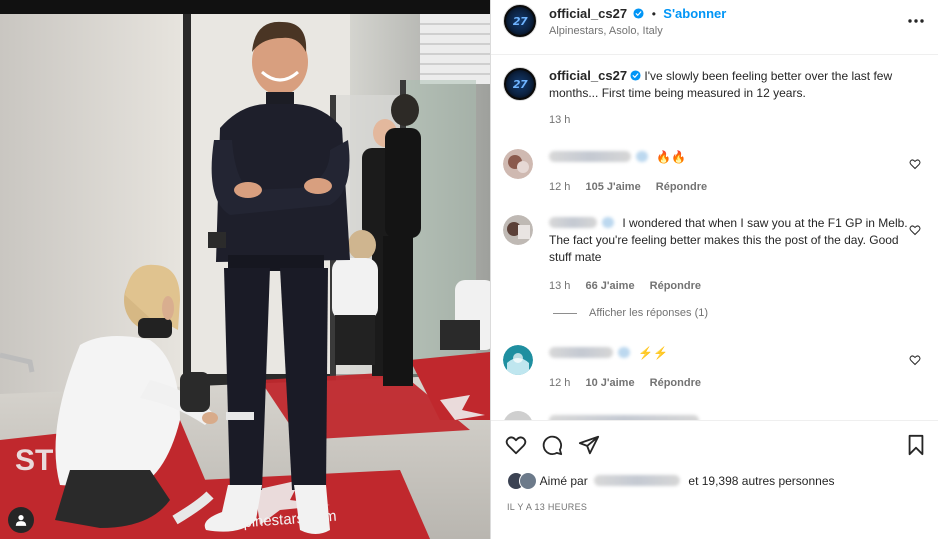  I want to click on comment-likes: 10 J'aime, so click(609, 383).